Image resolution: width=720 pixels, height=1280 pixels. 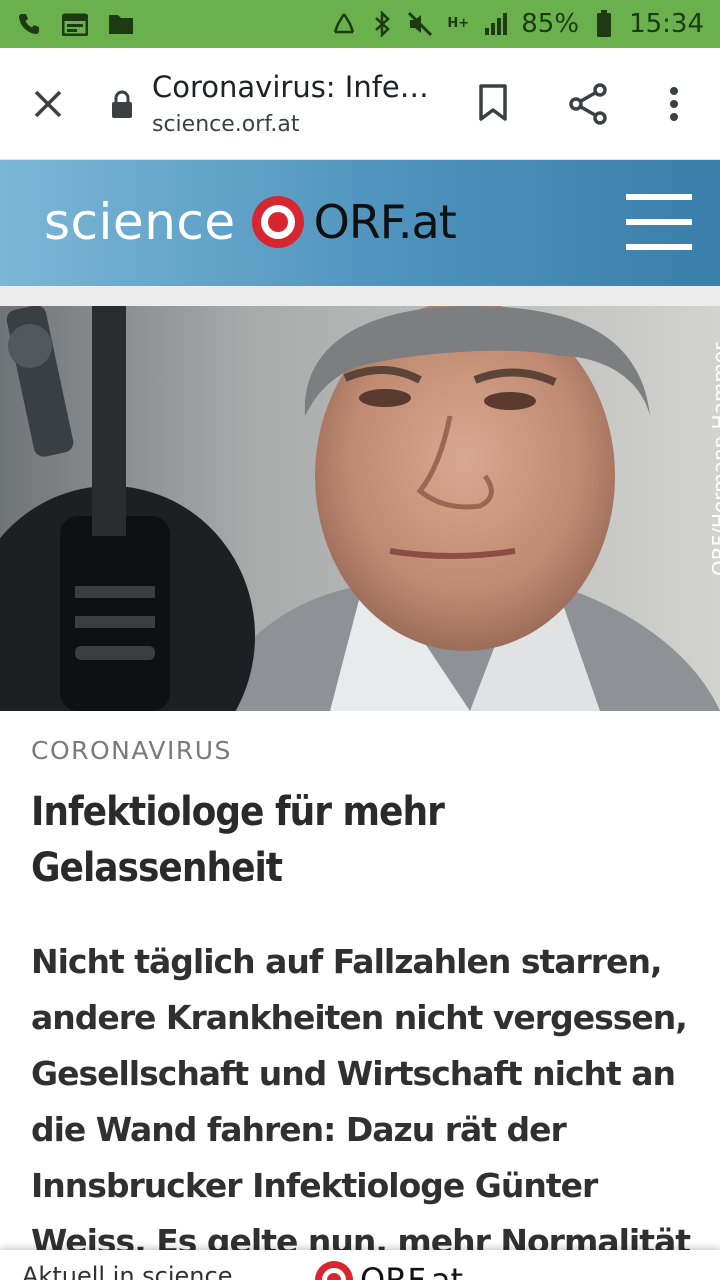 I want to click on battery-icon, so click(x=604, y=23).